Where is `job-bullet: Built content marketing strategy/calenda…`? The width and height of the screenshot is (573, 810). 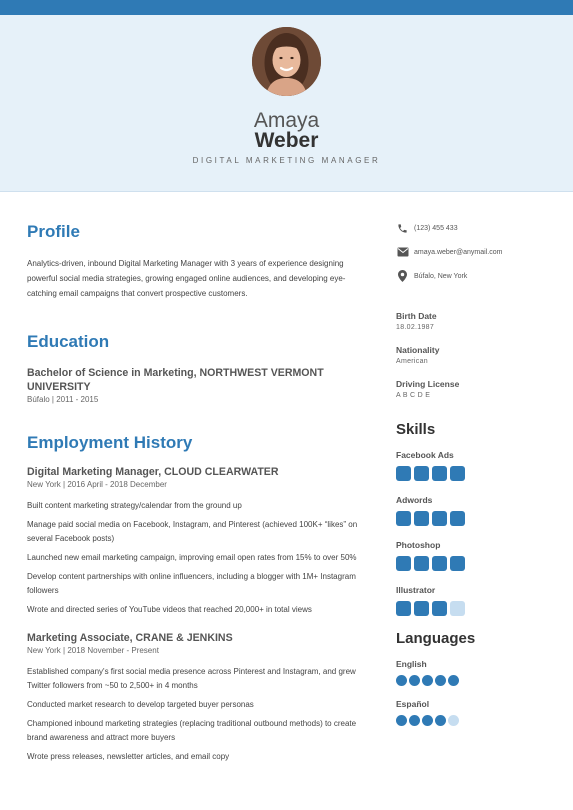 job-bullet: Built content marketing strategy/calenda… is located at coordinates (134, 505).